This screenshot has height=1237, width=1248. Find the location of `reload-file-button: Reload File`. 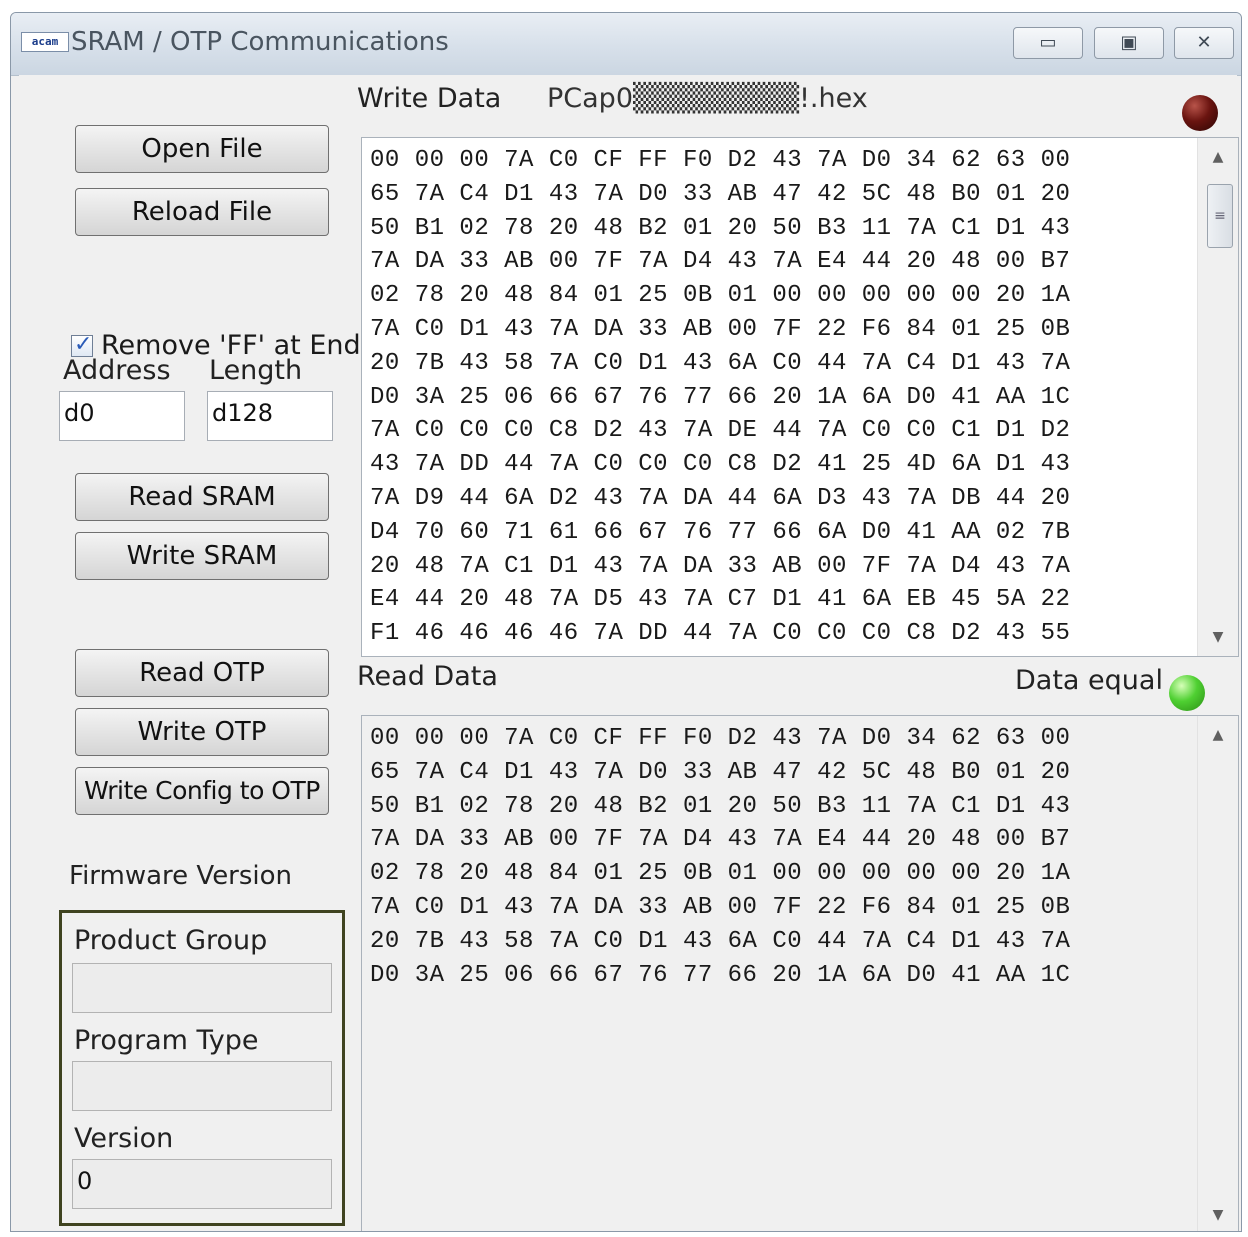

reload-file-button: Reload File is located at coordinates (202, 212).